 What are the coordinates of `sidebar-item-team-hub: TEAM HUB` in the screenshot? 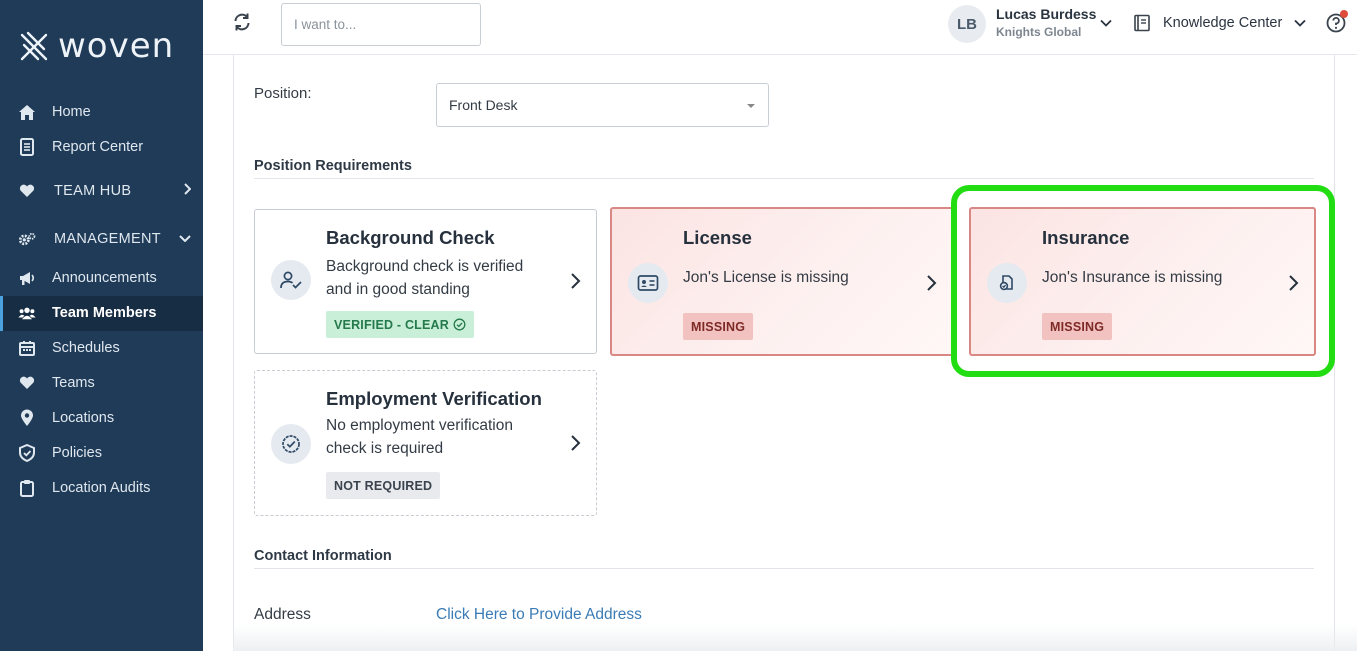 It's located at (101, 191).